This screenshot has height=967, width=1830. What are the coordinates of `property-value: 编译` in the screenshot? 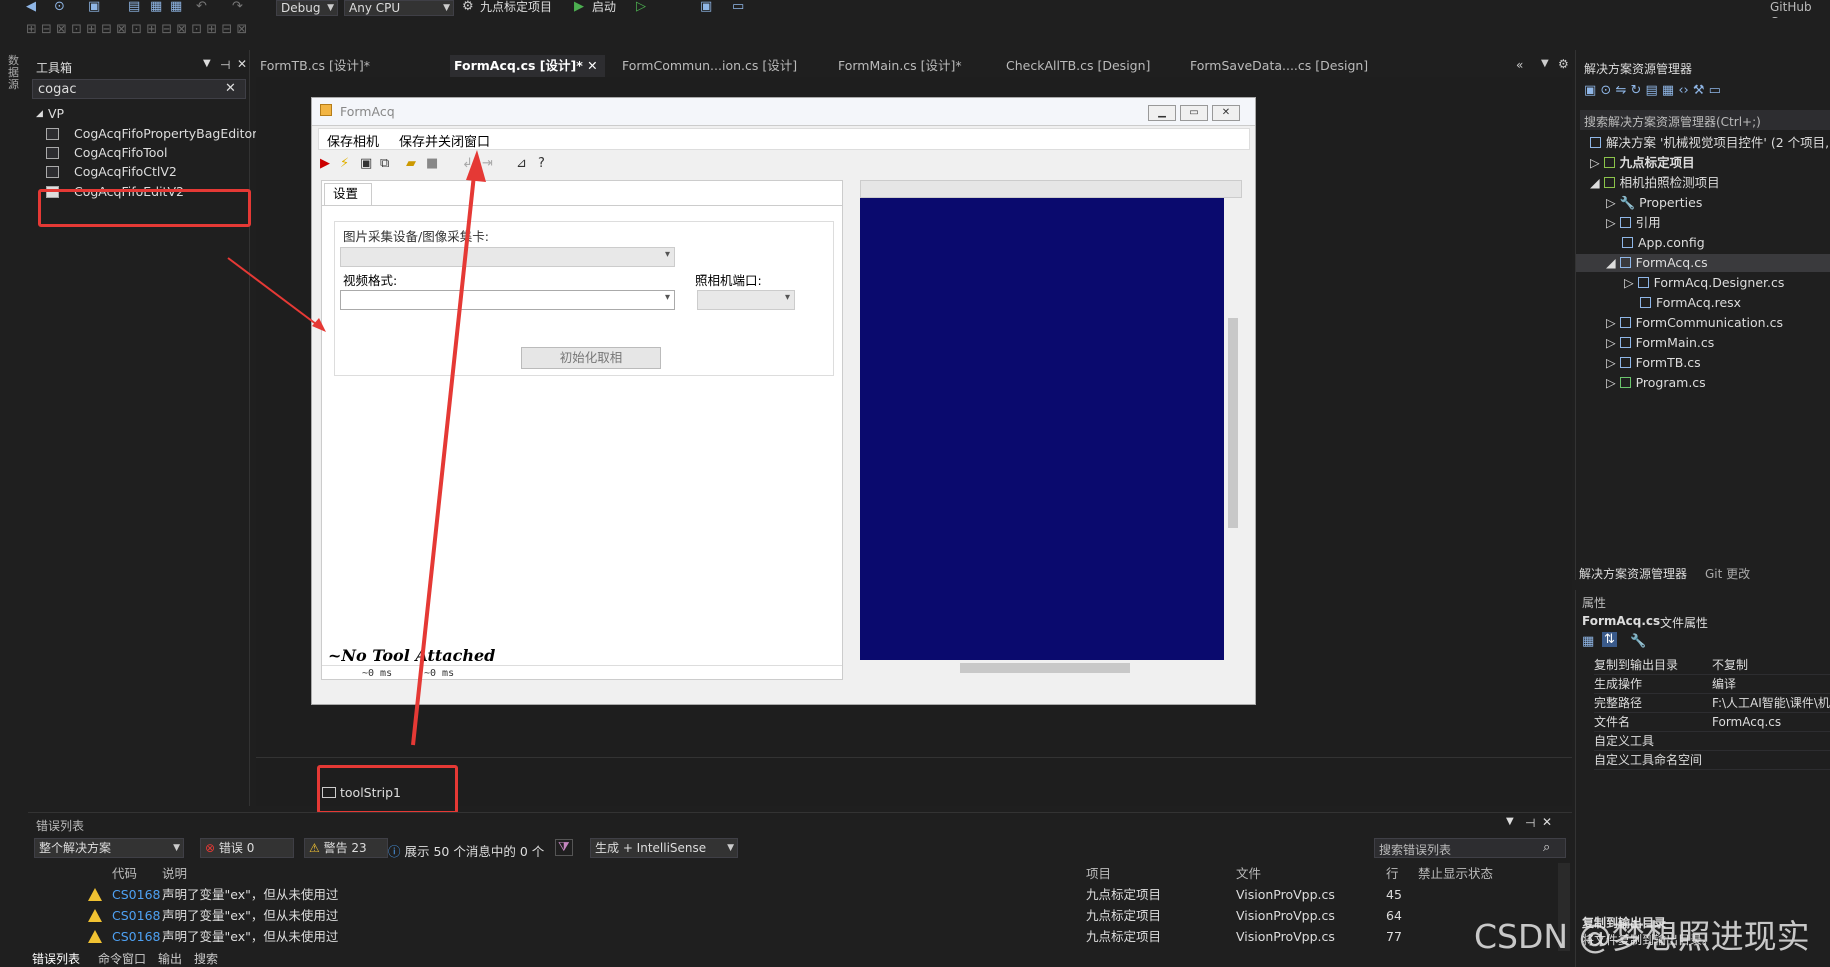 It's located at (1724, 684).